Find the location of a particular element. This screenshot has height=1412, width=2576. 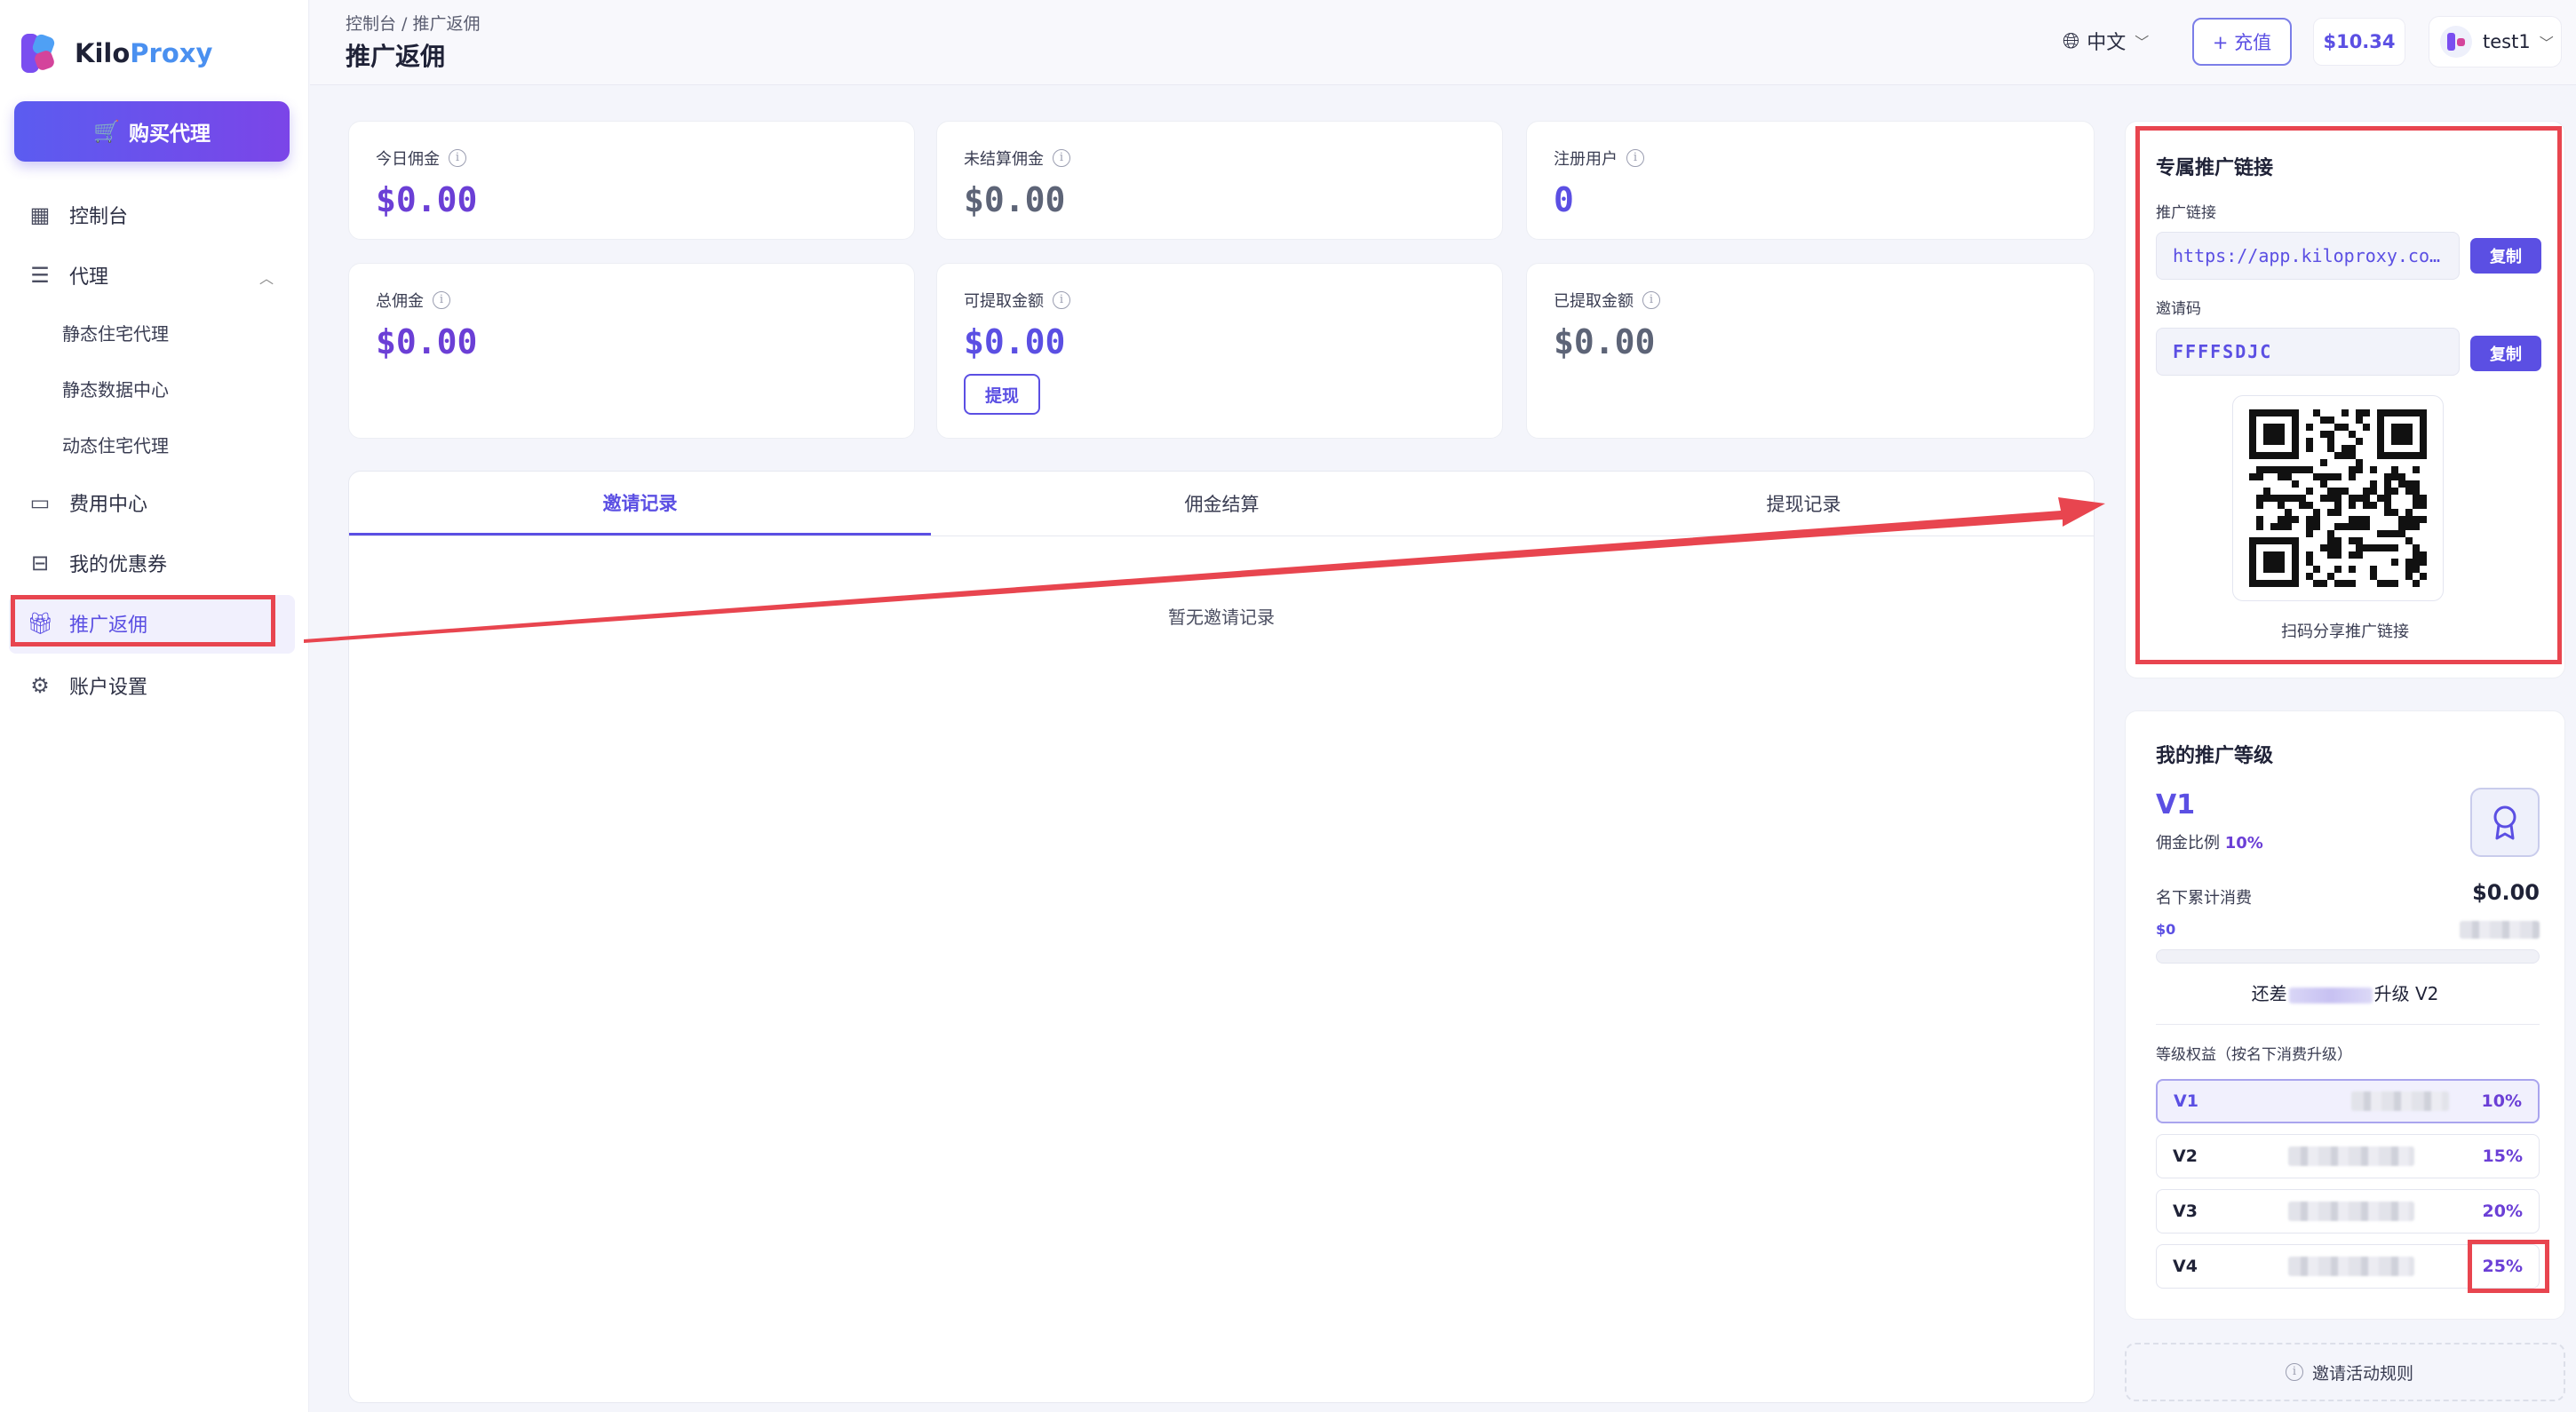

annotation-arrow is located at coordinates (1204, 570).